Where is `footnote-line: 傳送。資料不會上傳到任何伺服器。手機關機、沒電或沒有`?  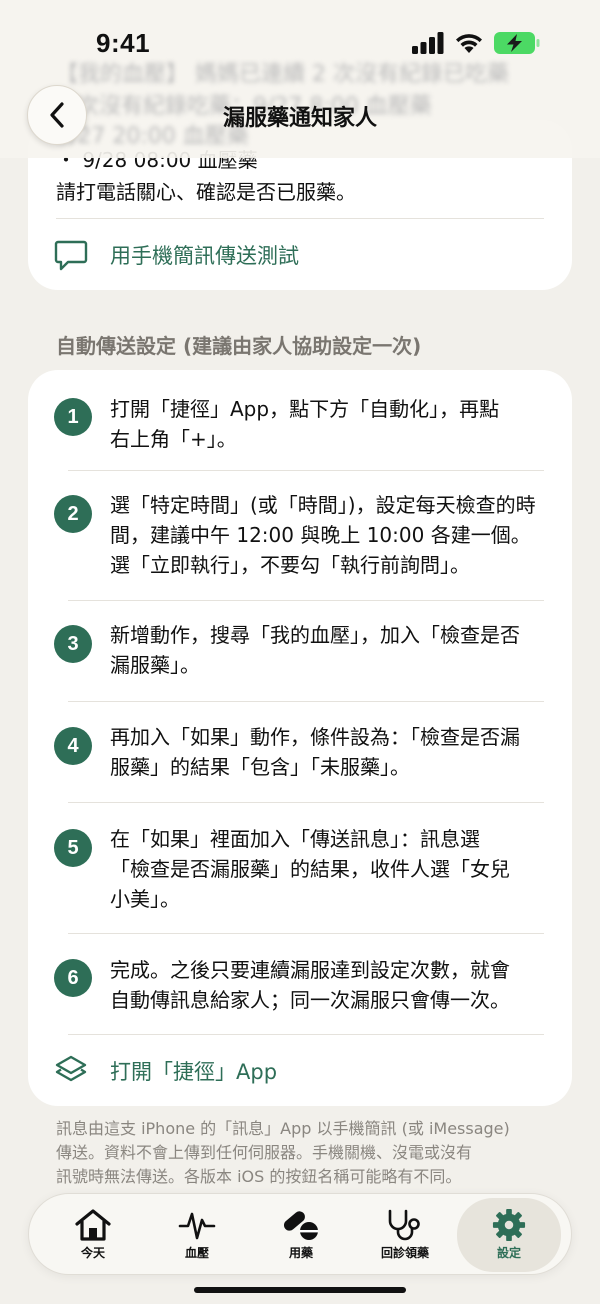 footnote-line: 傳送。資料不會上傳到任何伺服器。手機關機、沒電或沒有 is located at coordinates (264, 1152).